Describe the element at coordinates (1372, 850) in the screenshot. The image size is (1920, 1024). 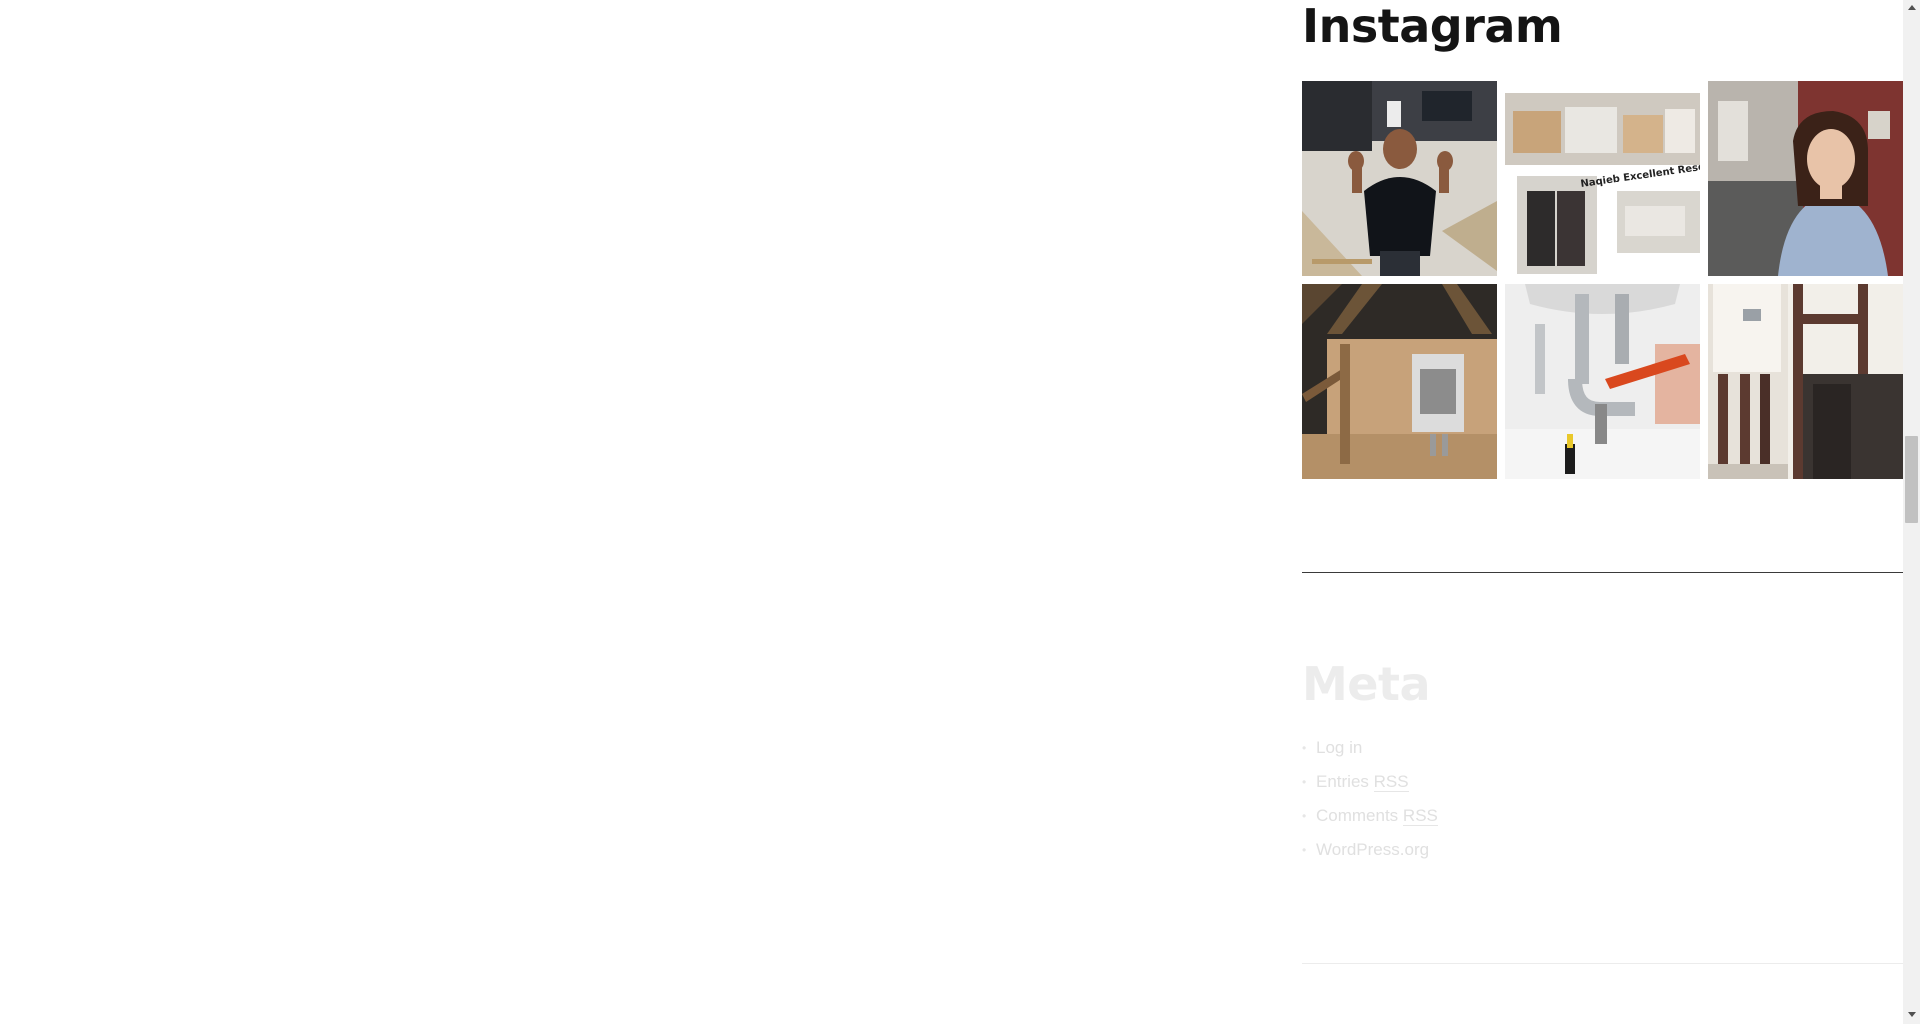
I see `wordpress-org-link: WordPress.org` at that location.